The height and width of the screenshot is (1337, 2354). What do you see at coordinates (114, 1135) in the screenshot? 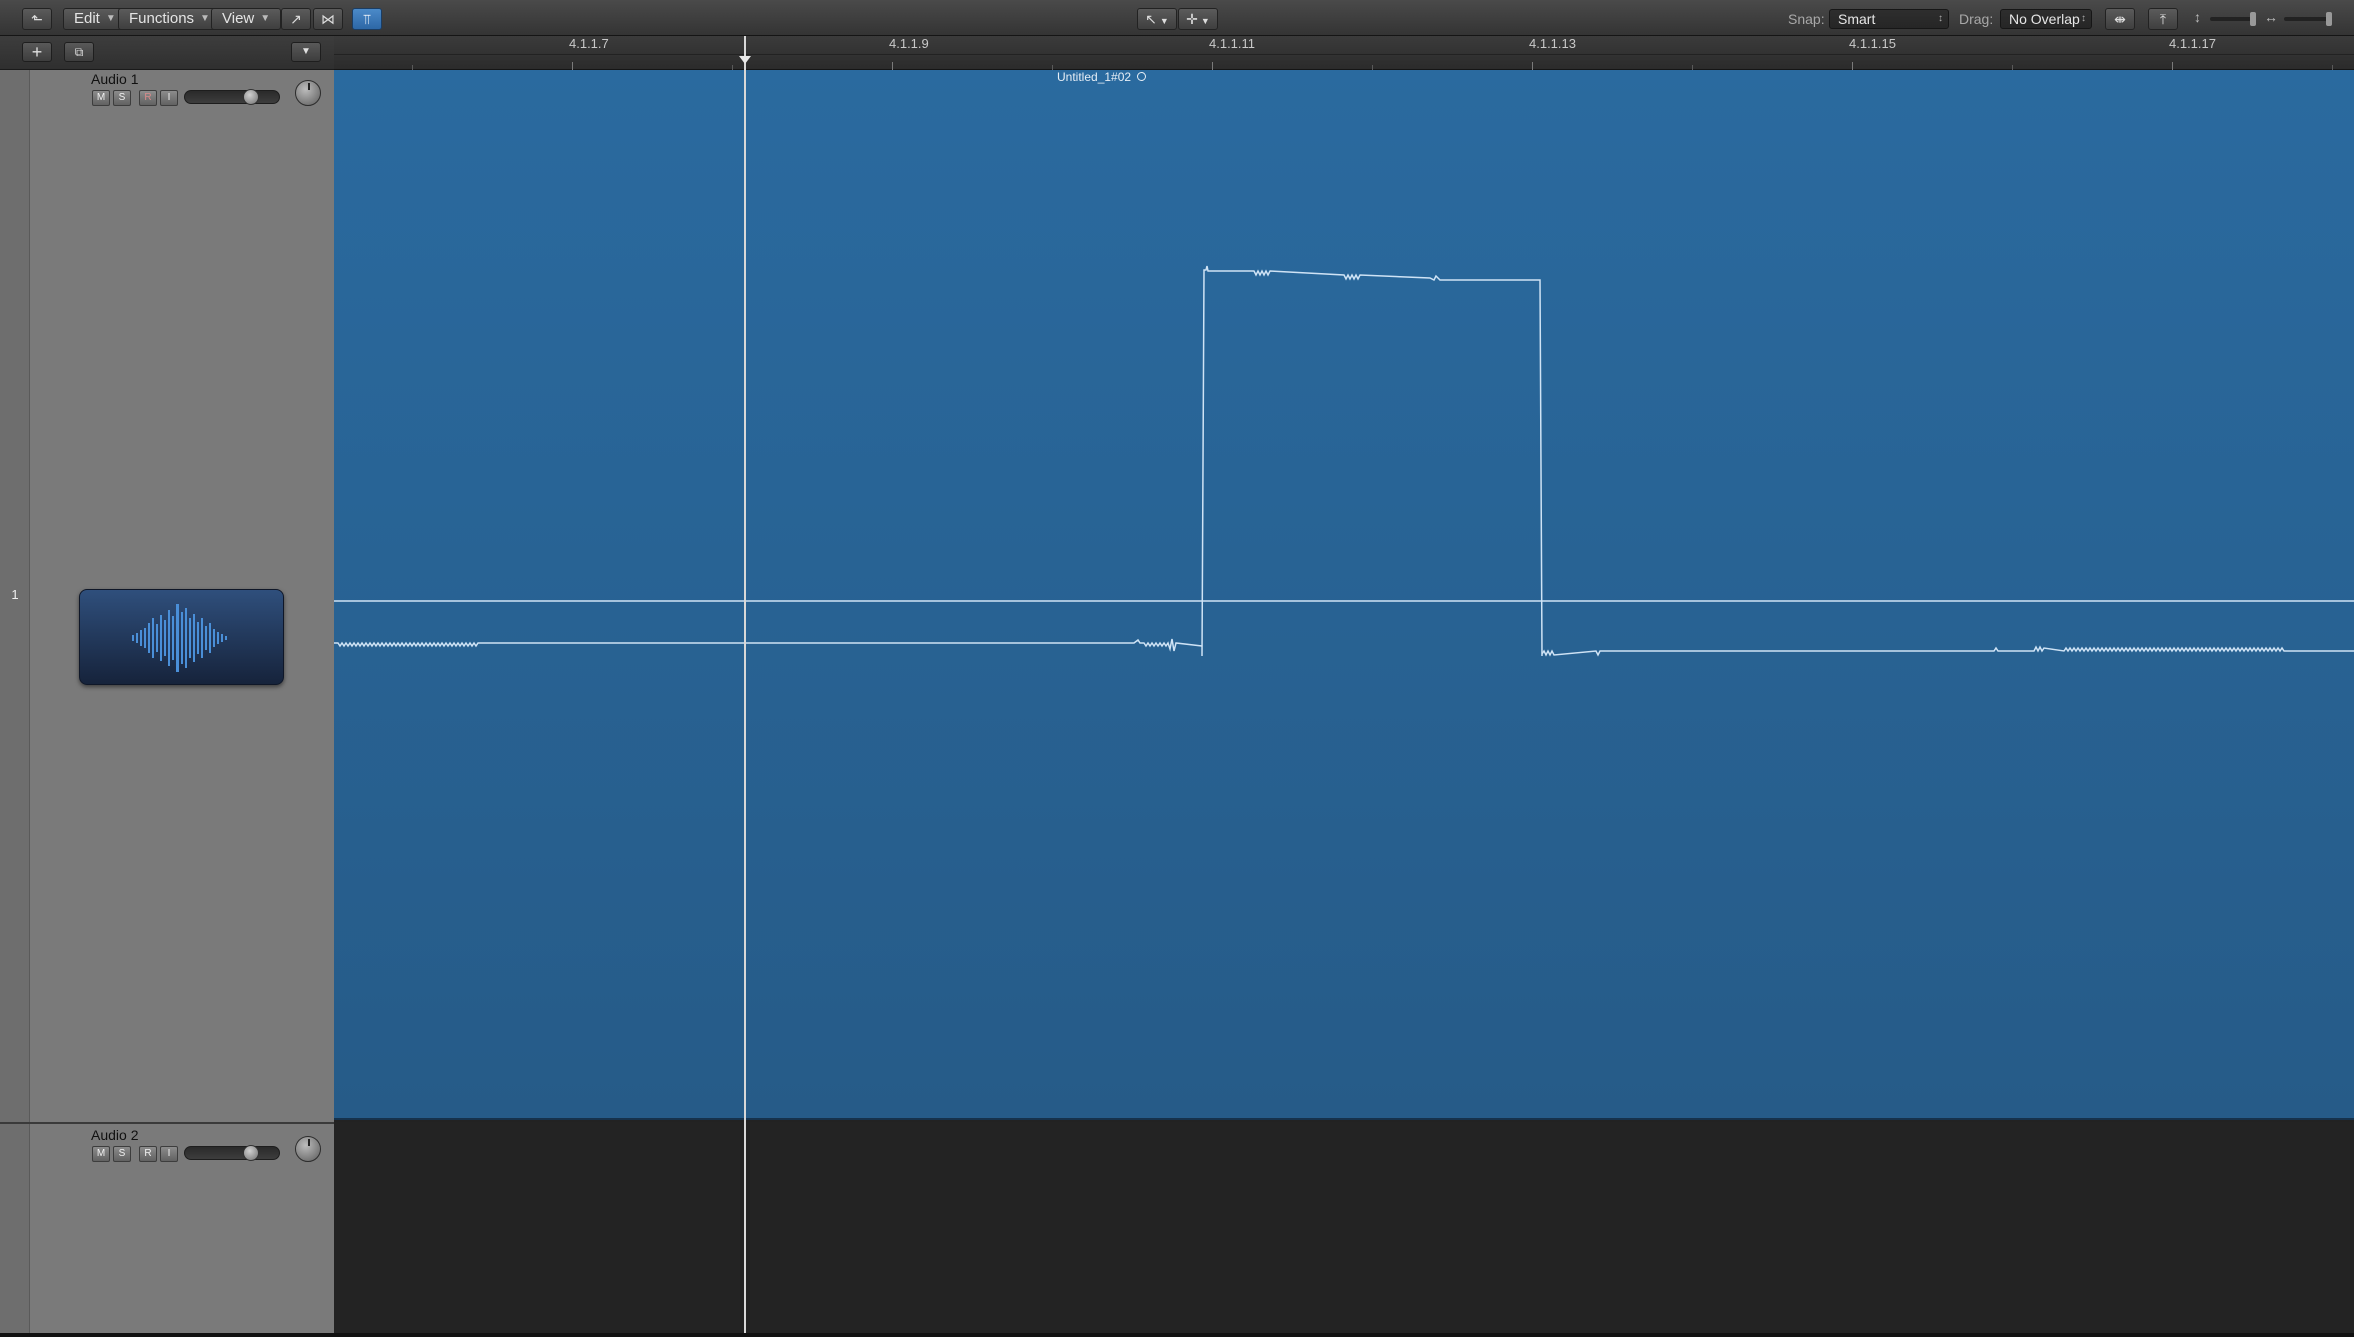
I see `track-name: Audio 2` at bounding box center [114, 1135].